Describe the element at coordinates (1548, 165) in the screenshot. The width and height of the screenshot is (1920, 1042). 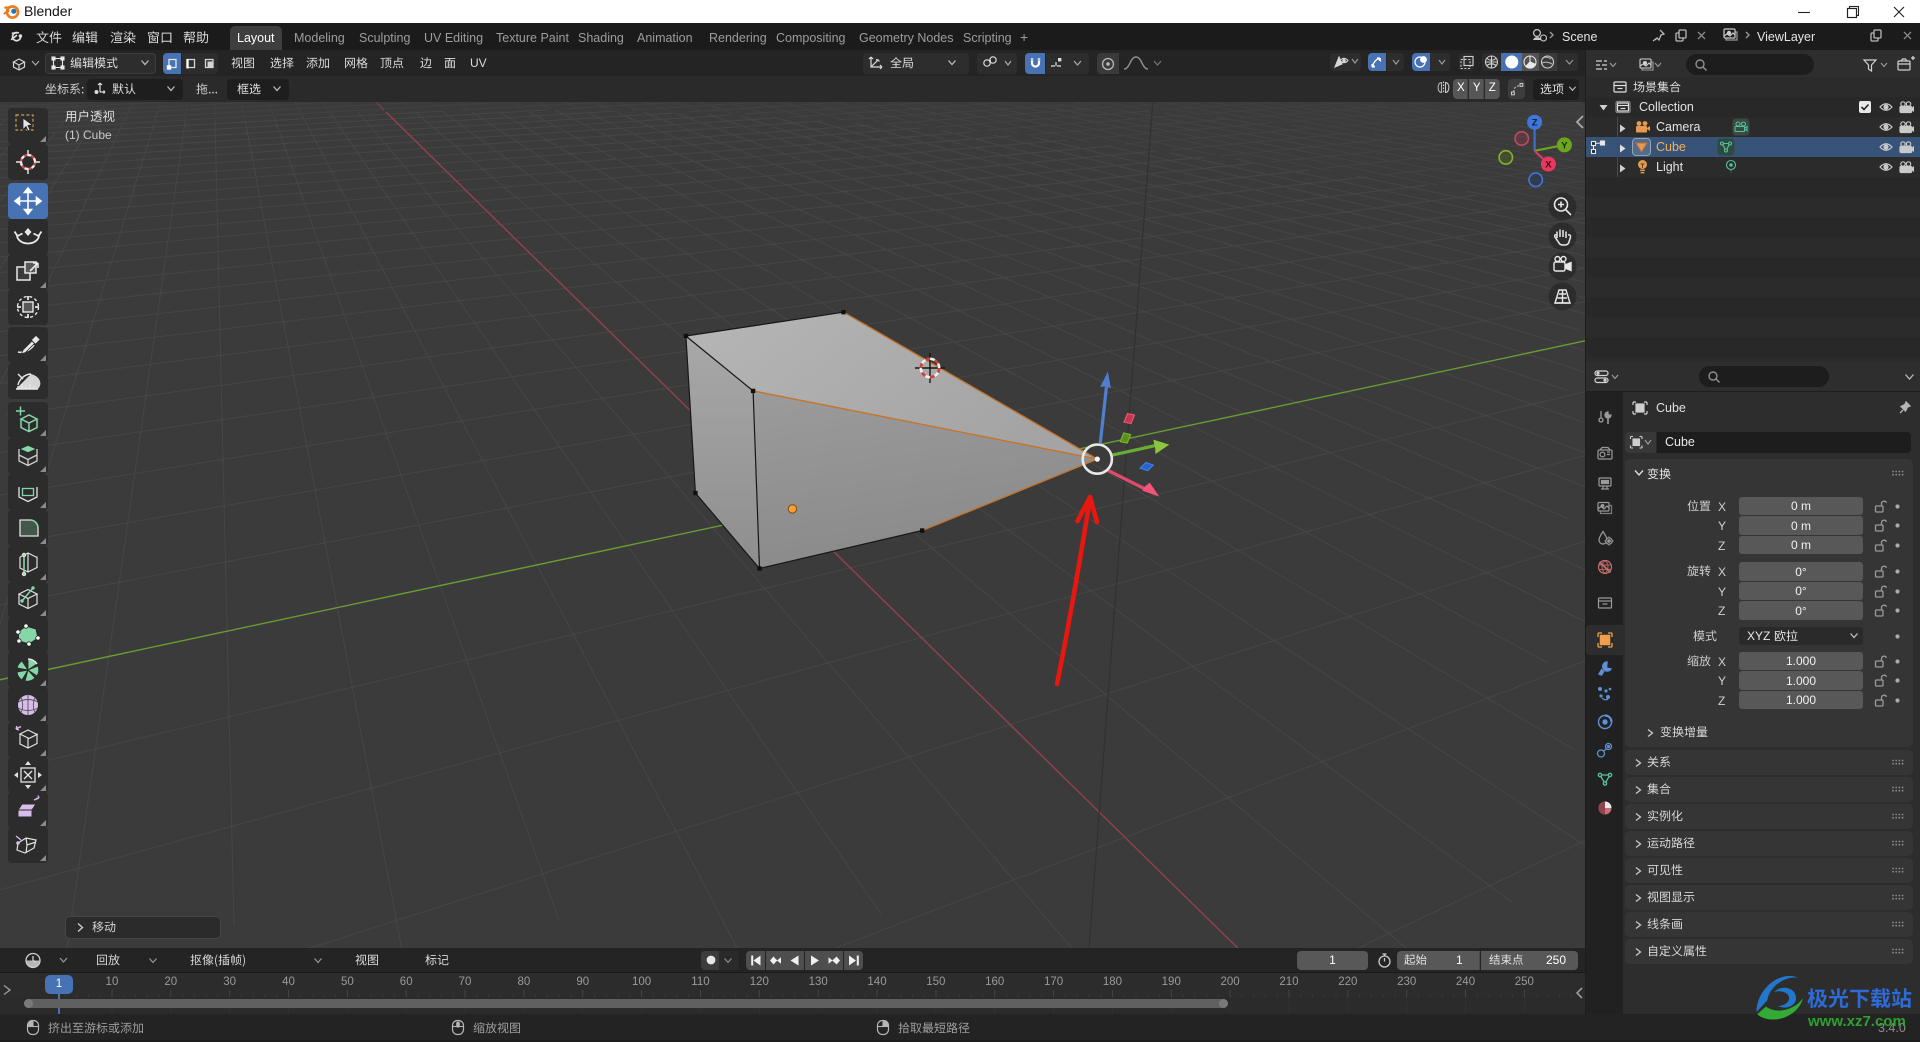
I see `svg-text: X` at that location.